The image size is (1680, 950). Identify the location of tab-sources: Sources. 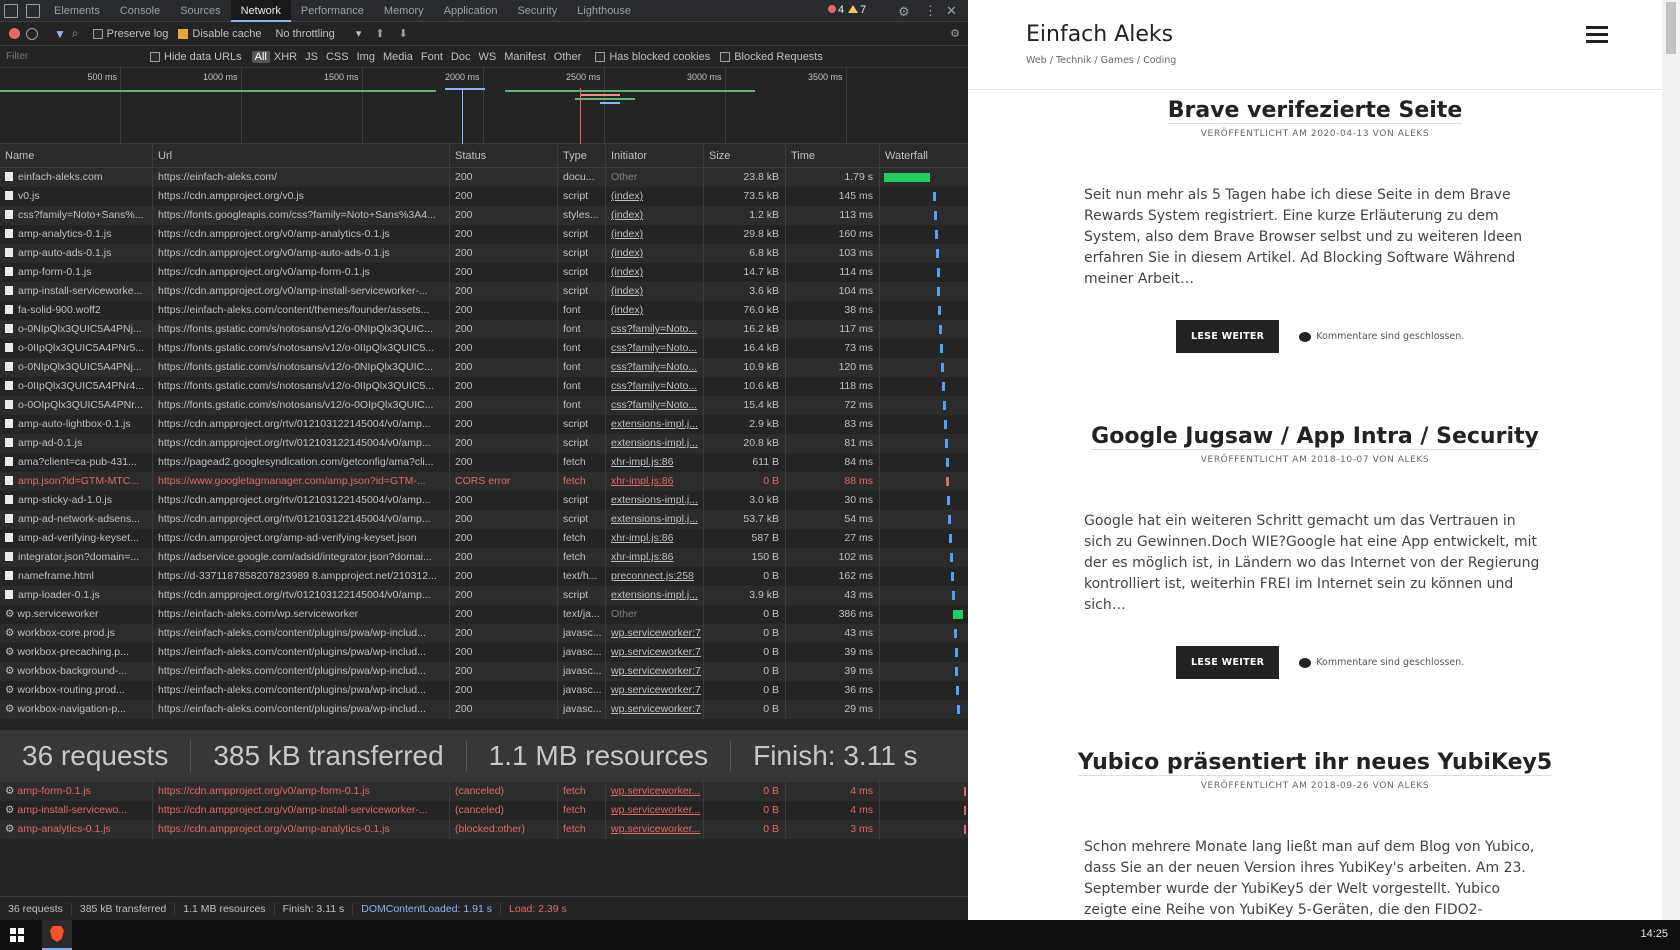
(200, 11).